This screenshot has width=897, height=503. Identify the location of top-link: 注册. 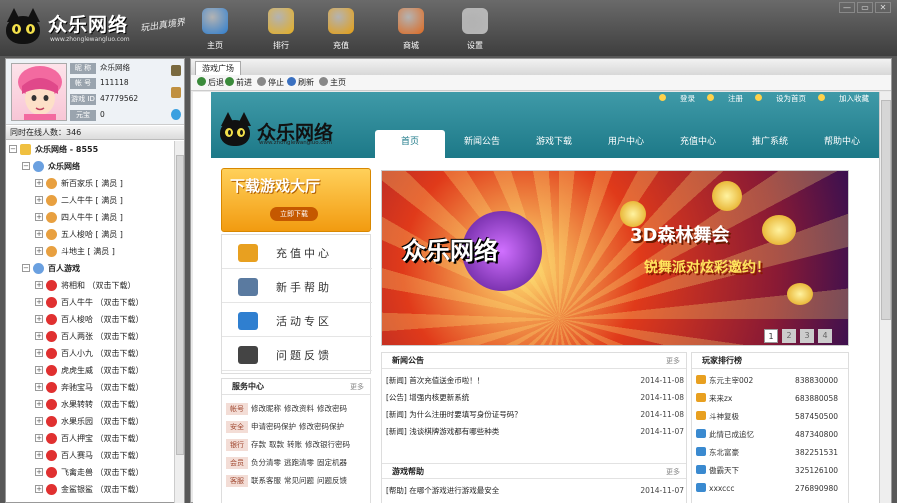
(725, 98).